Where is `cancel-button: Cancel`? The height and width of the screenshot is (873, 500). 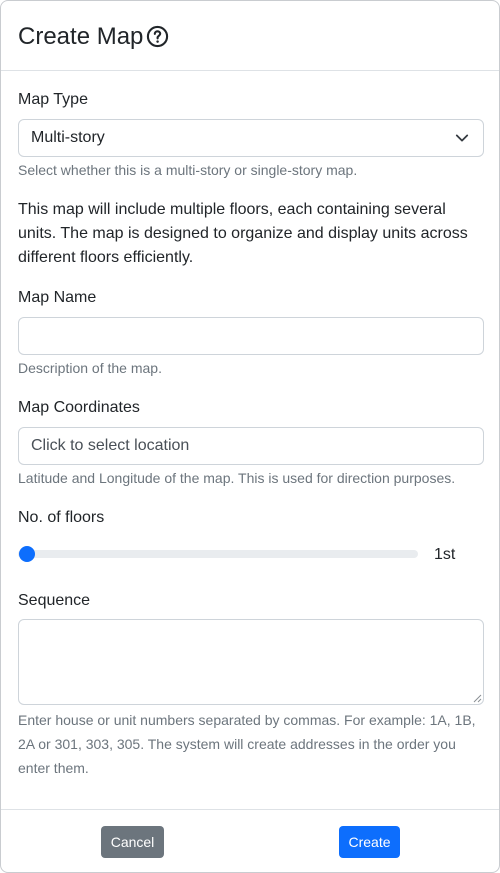 cancel-button: Cancel is located at coordinates (132, 842).